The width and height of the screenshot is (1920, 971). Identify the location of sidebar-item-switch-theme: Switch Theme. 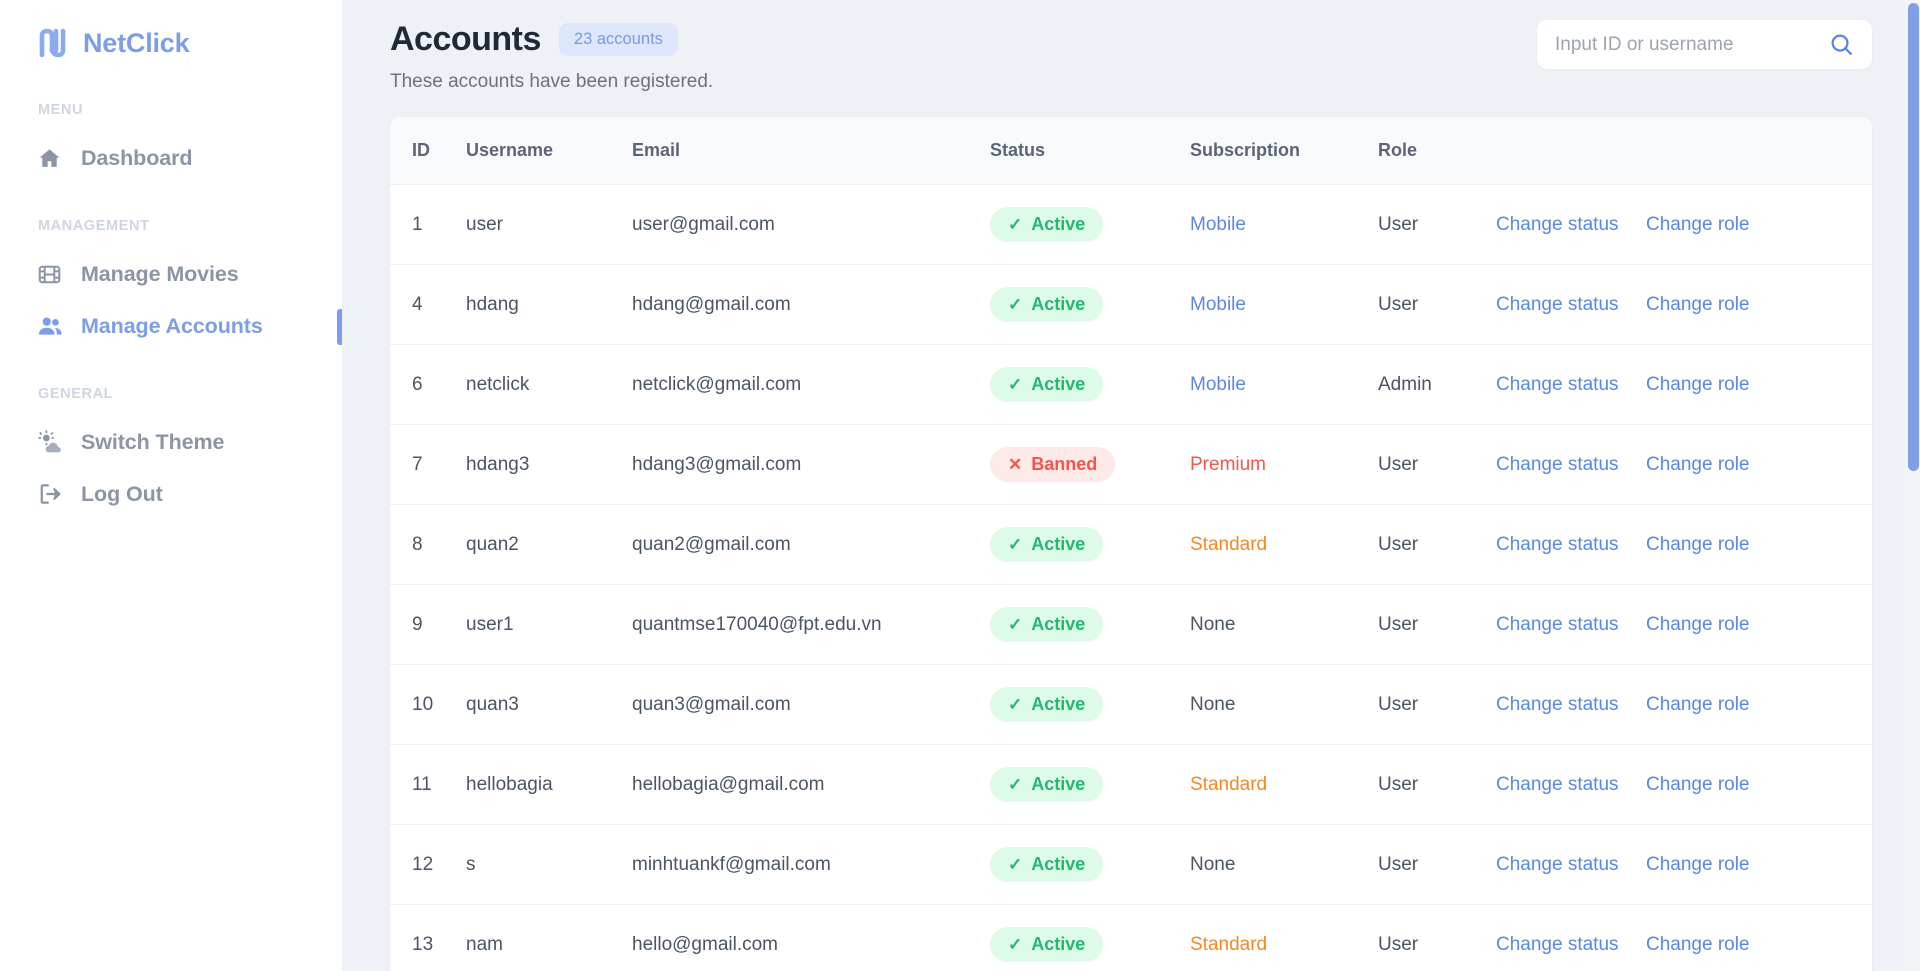
(171, 442).